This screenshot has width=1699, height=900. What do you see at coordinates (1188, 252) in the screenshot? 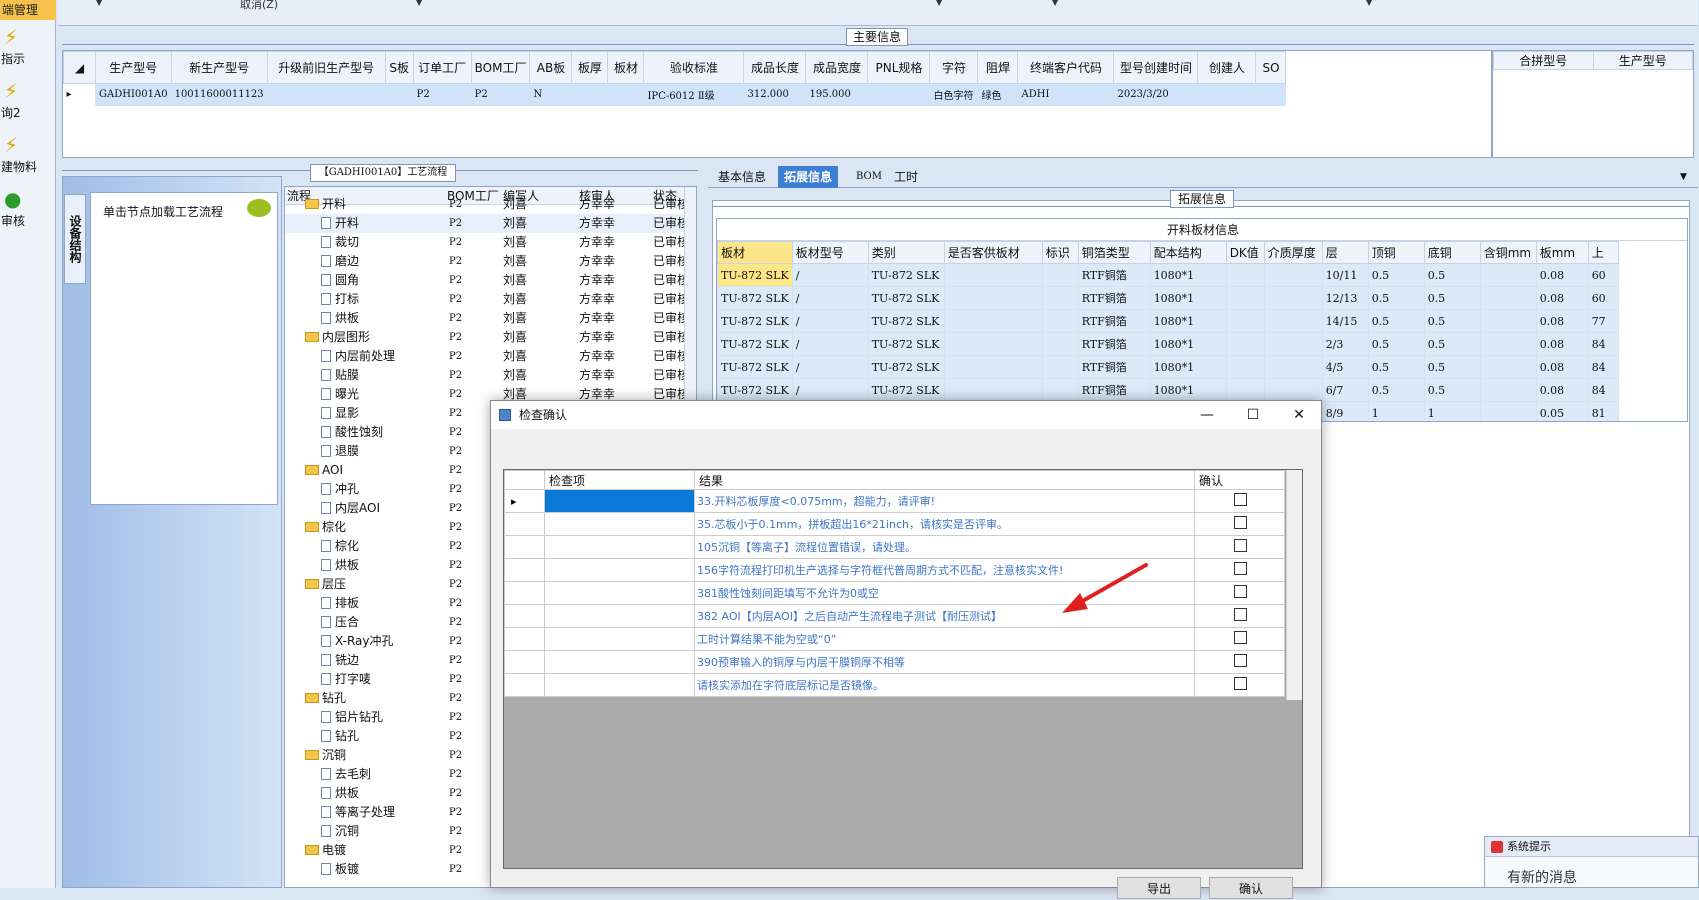
I see `col-header: 配本结构` at bounding box center [1188, 252].